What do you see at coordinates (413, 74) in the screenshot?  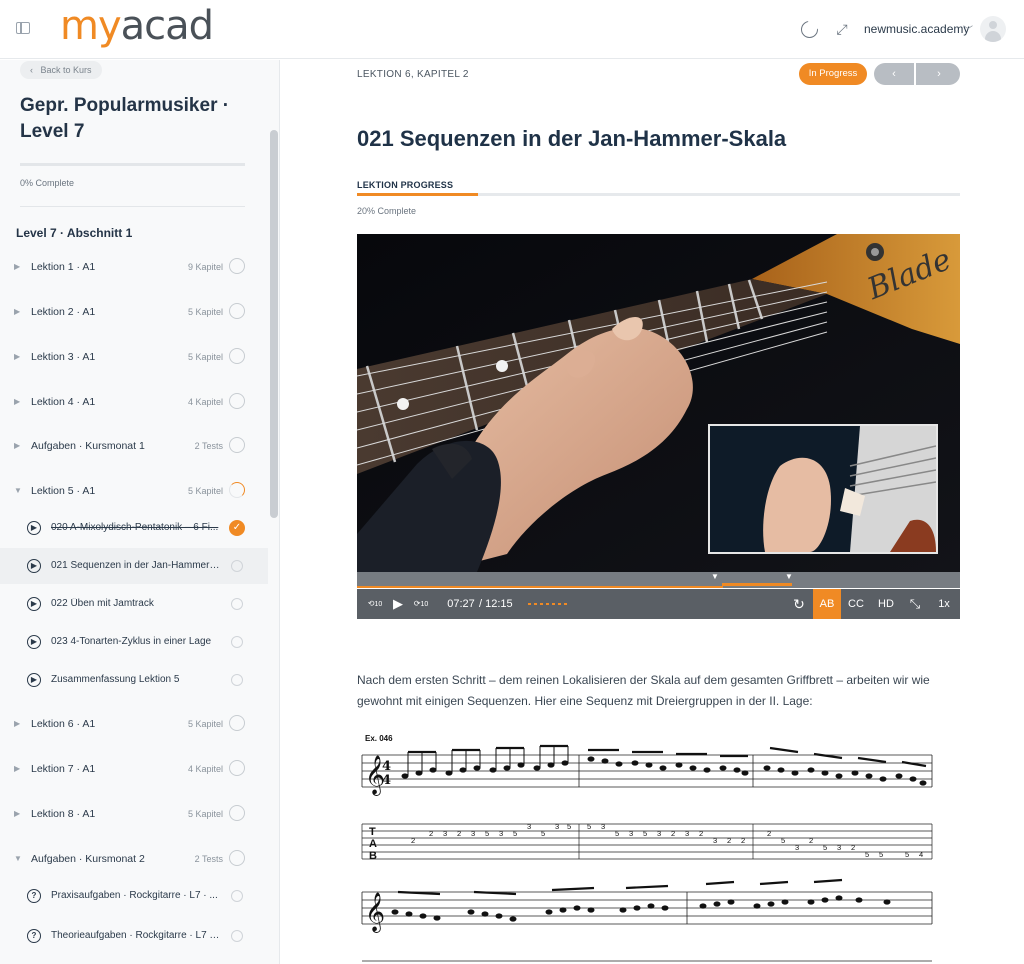 I see `breadcrumb: LEKTION 6, KAPITEL 2` at bounding box center [413, 74].